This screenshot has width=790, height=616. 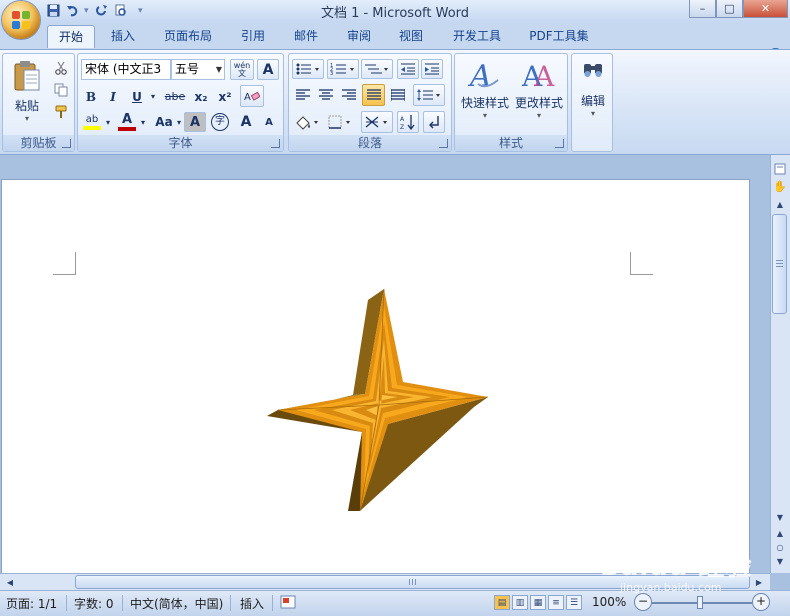 What do you see at coordinates (31, 603) in the screenshot?
I see `page-count-status: 页面: 1/1` at bounding box center [31, 603].